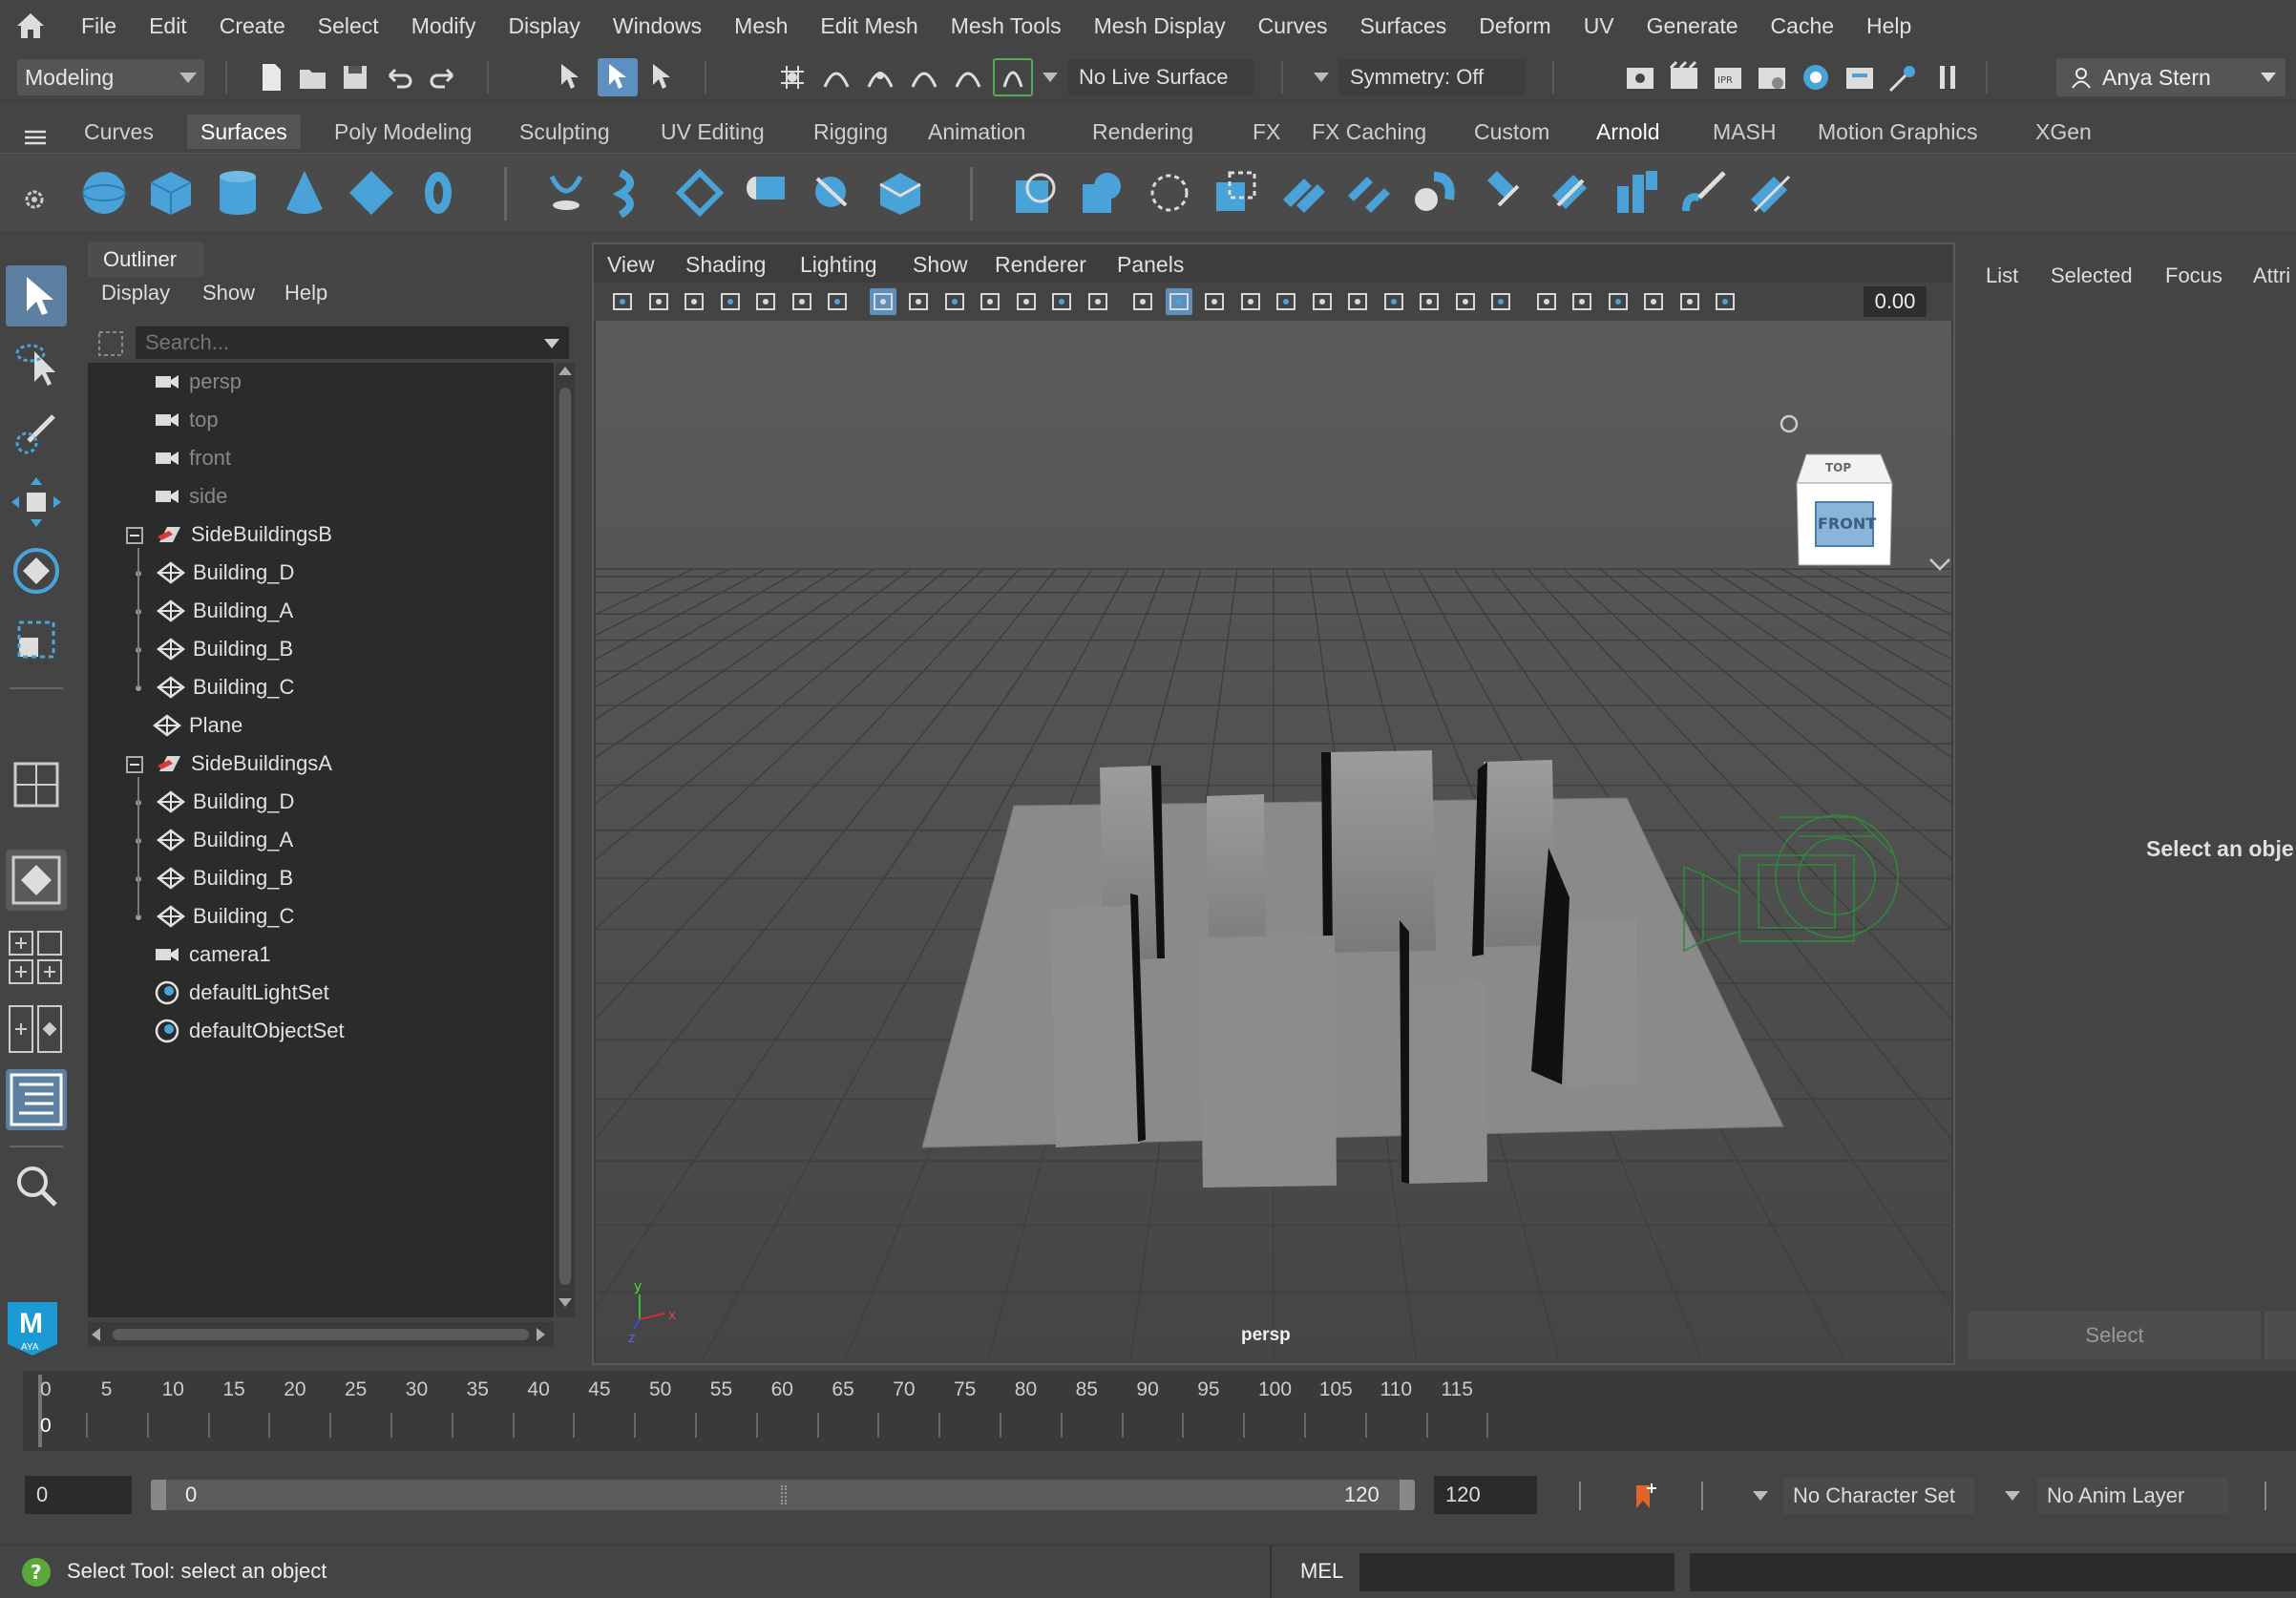 The height and width of the screenshot is (1598, 2296). What do you see at coordinates (1895, 301) in the screenshot?
I see `exposure-field: 0.00` at bounding box center [1895, 301].